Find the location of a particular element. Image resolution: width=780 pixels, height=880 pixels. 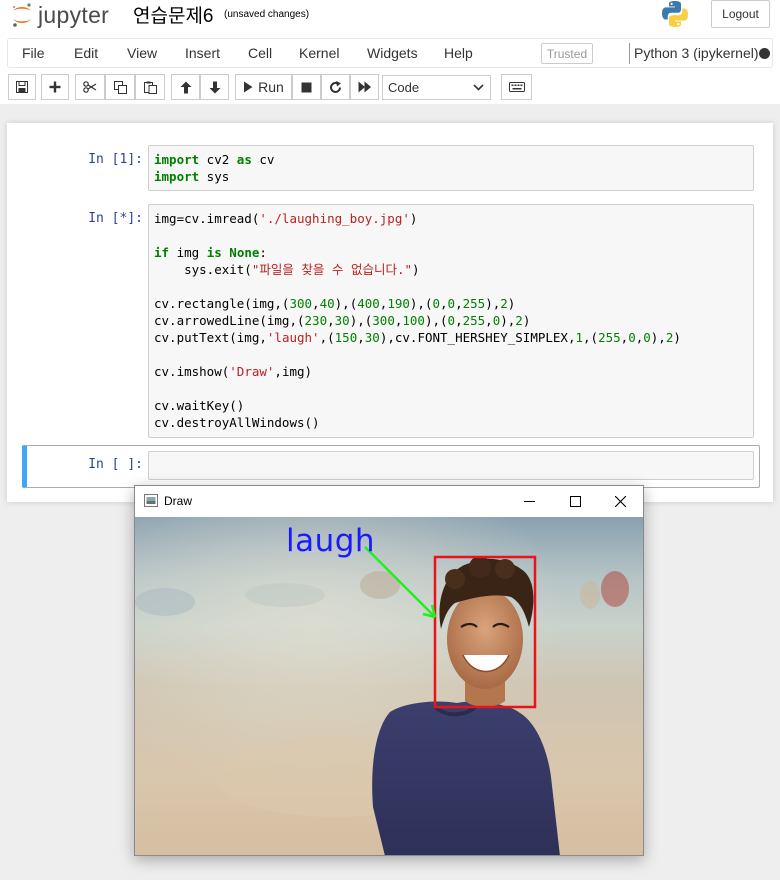

jupyter-logo-text: jupyter is located at coordinates (74, 14).